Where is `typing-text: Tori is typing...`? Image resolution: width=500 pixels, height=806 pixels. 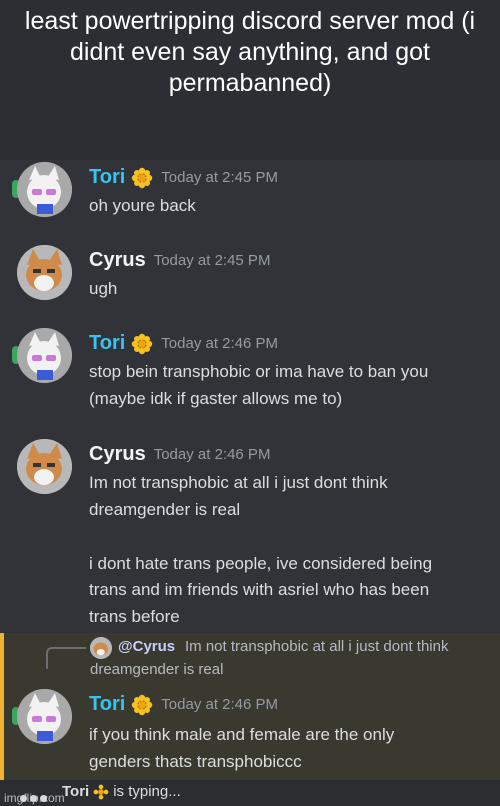
typing-text: Tori is typing... is located at coordinates (121, 791).